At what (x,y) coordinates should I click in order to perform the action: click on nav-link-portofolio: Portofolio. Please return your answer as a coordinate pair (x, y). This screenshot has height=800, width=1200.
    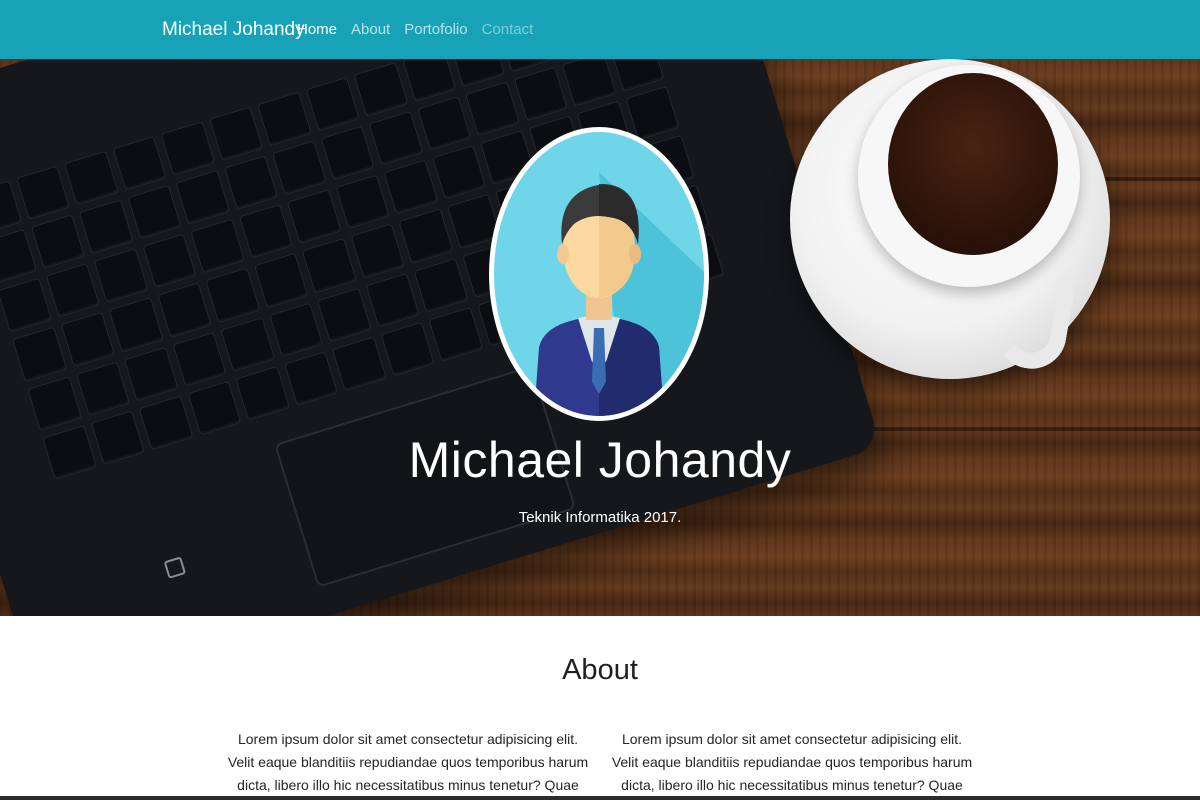
    Looking at the image, I should click on (435, 29).